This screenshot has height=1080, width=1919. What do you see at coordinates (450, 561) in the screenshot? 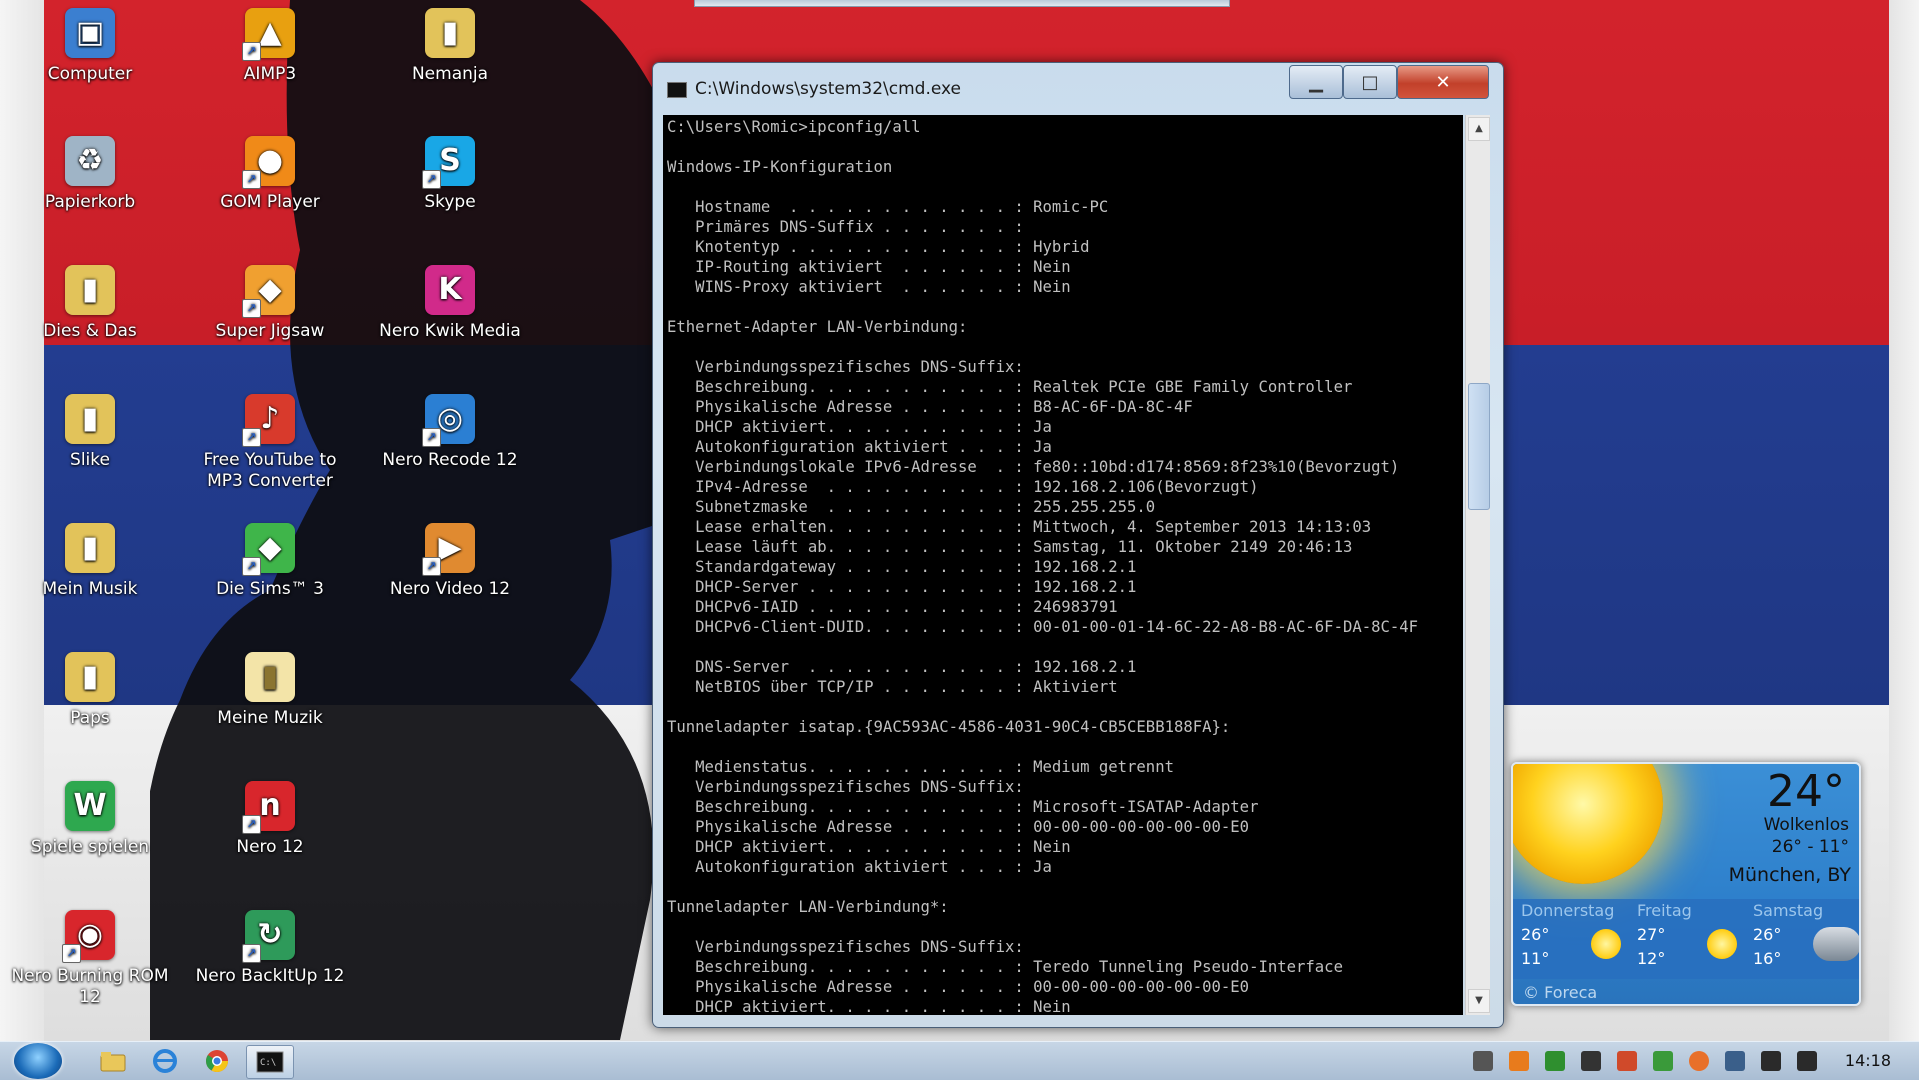
I see `desktop-icon: ▶ ↗ Nero Video 12` at bounding box center [450, 561].